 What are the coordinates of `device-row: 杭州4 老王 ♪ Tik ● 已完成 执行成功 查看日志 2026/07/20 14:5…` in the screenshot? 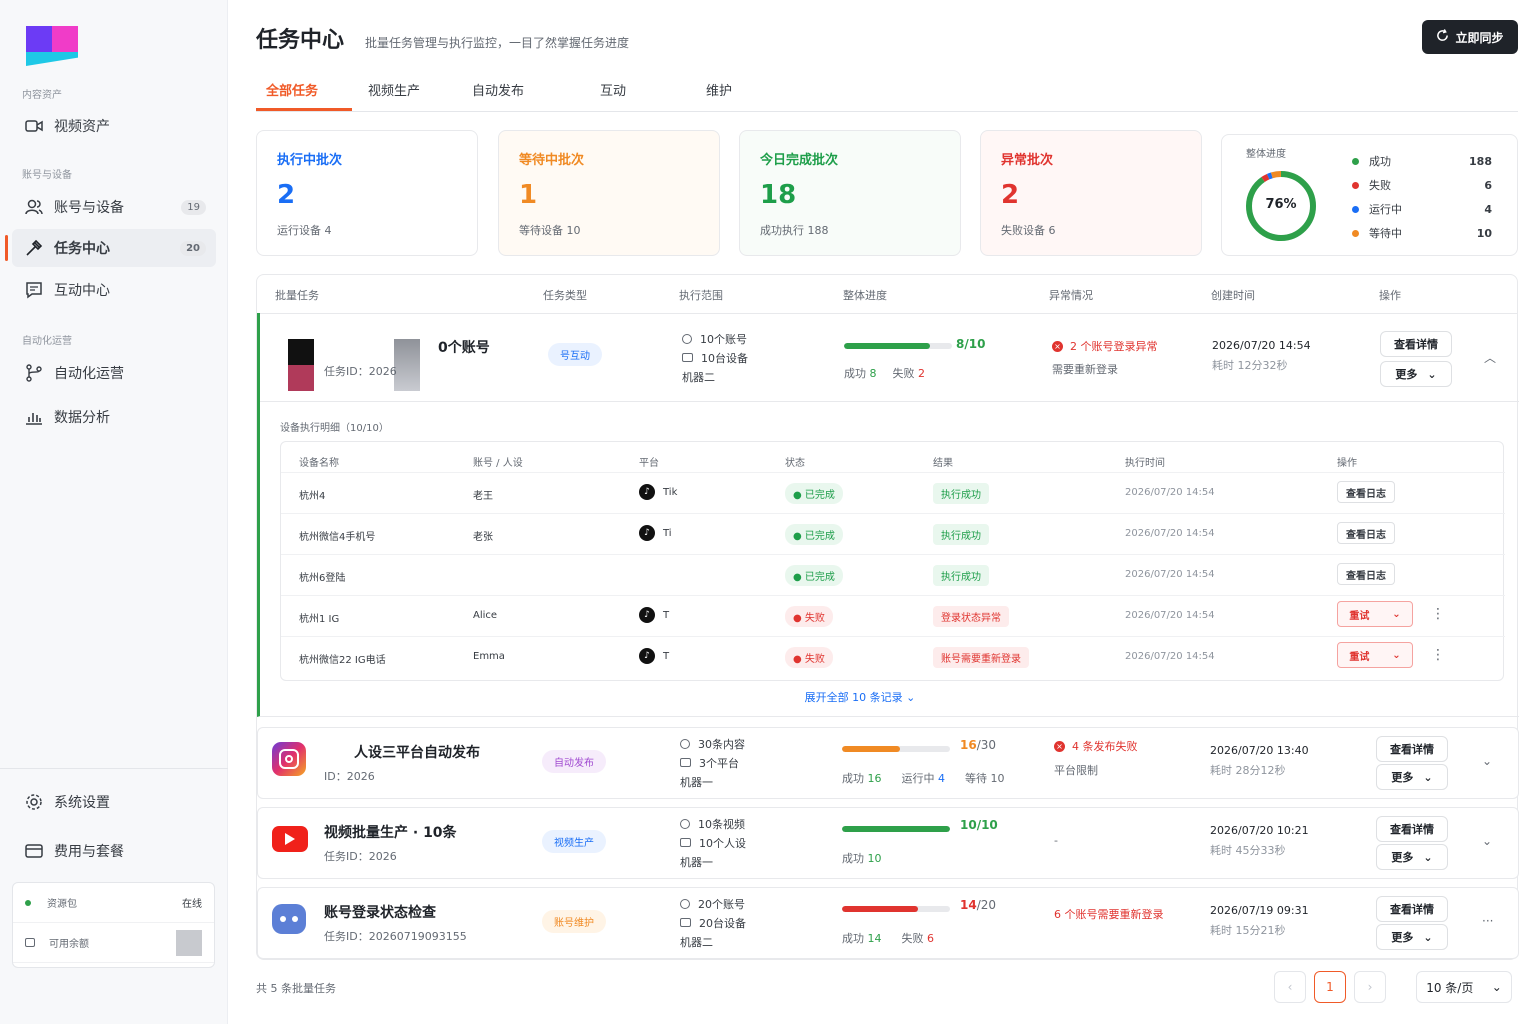 It's located at (893, 492).